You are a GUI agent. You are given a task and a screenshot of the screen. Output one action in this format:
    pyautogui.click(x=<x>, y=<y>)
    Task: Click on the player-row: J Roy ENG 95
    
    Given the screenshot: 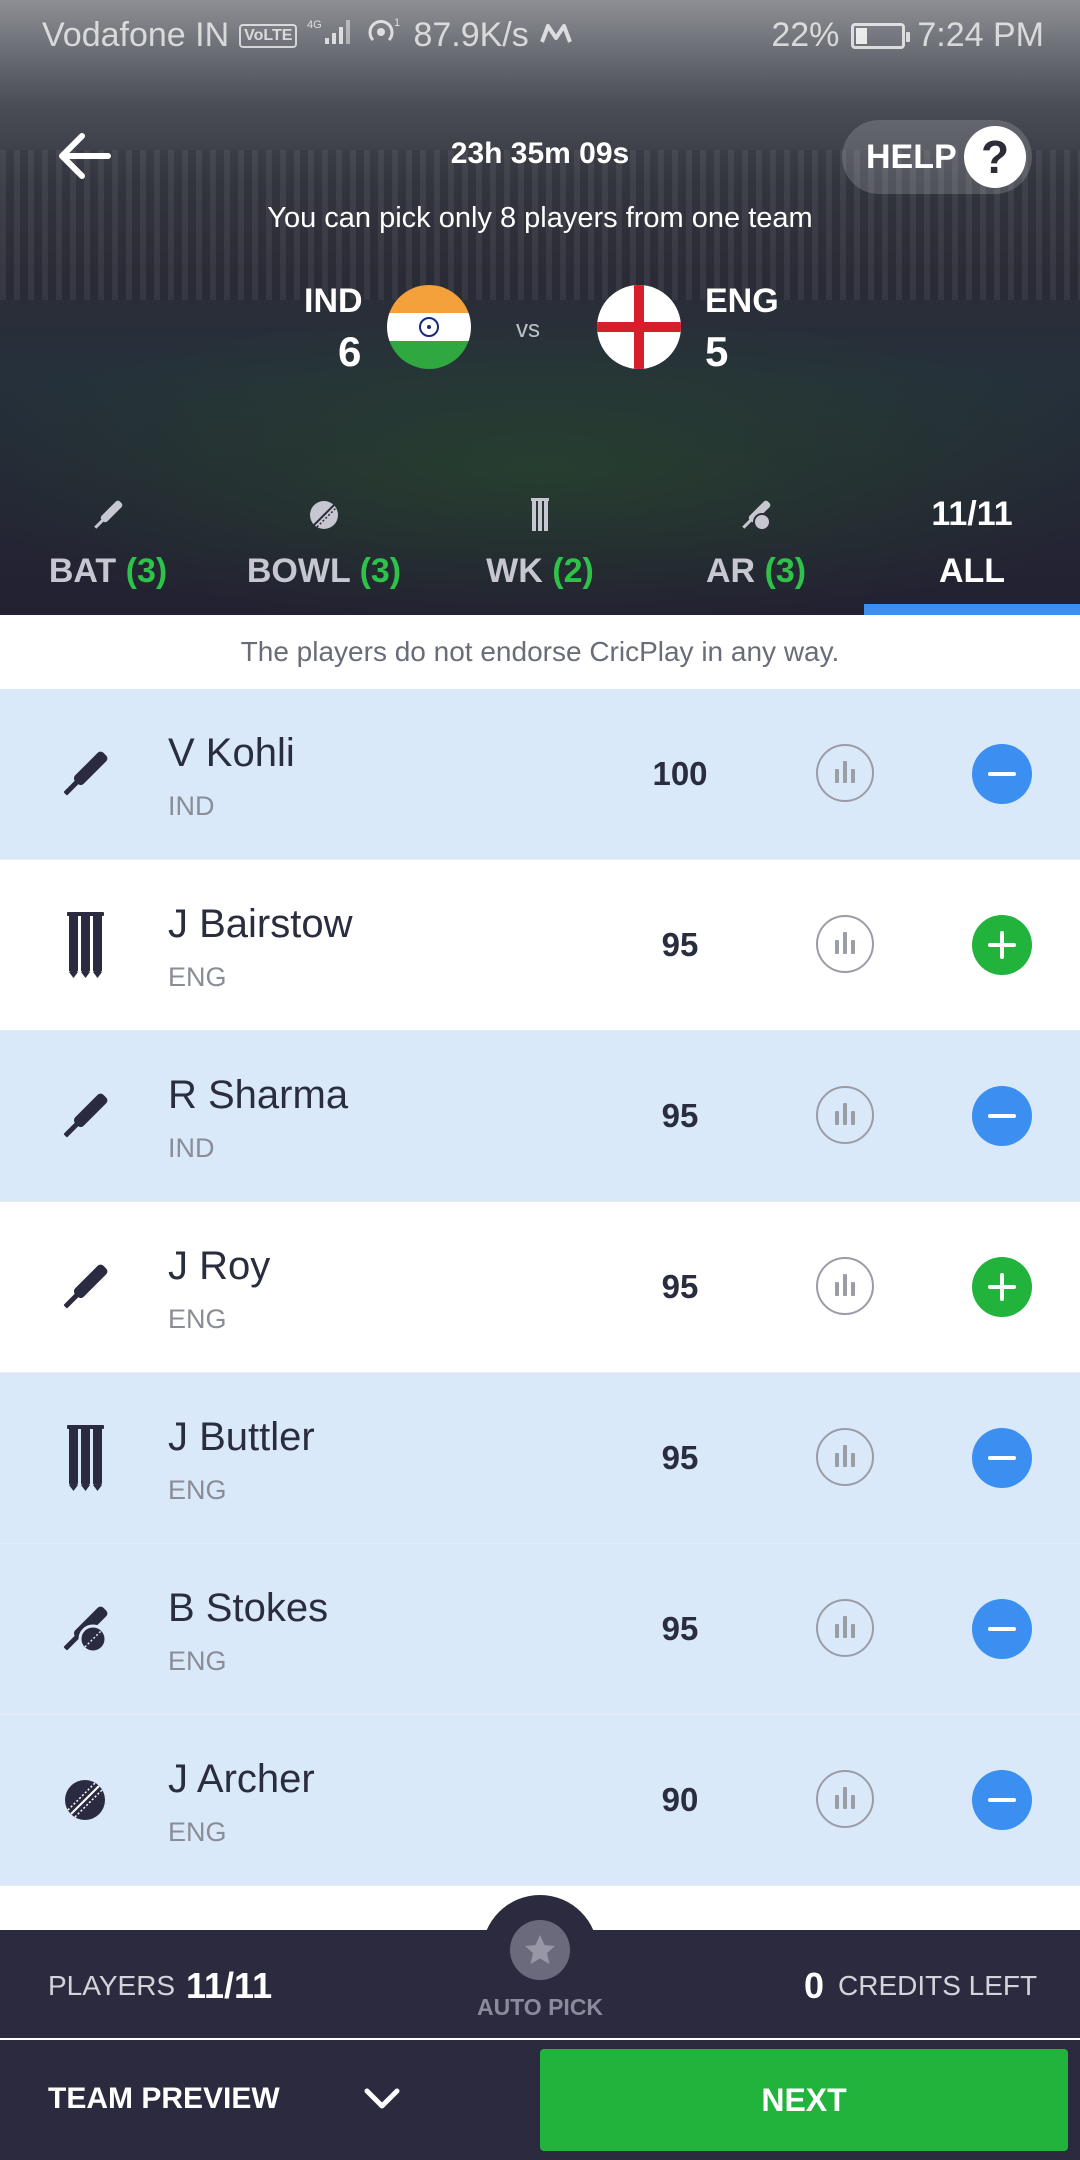 What is the action you would take?
    pyautogui.click(x=540, y=1287)
    